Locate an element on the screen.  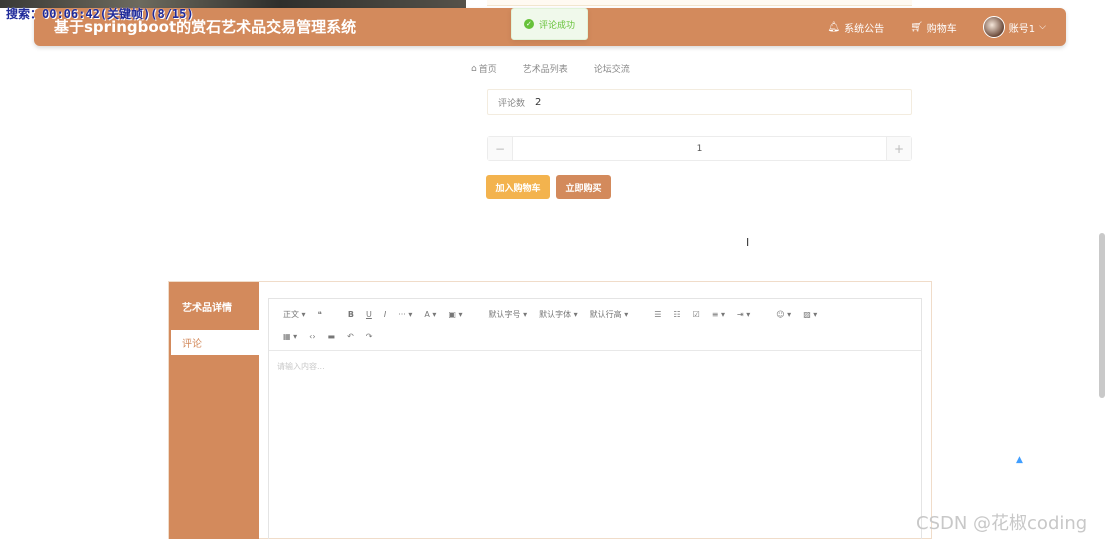
tab-art-detail: 艺术品详情 is located at coordinates (214, 306).